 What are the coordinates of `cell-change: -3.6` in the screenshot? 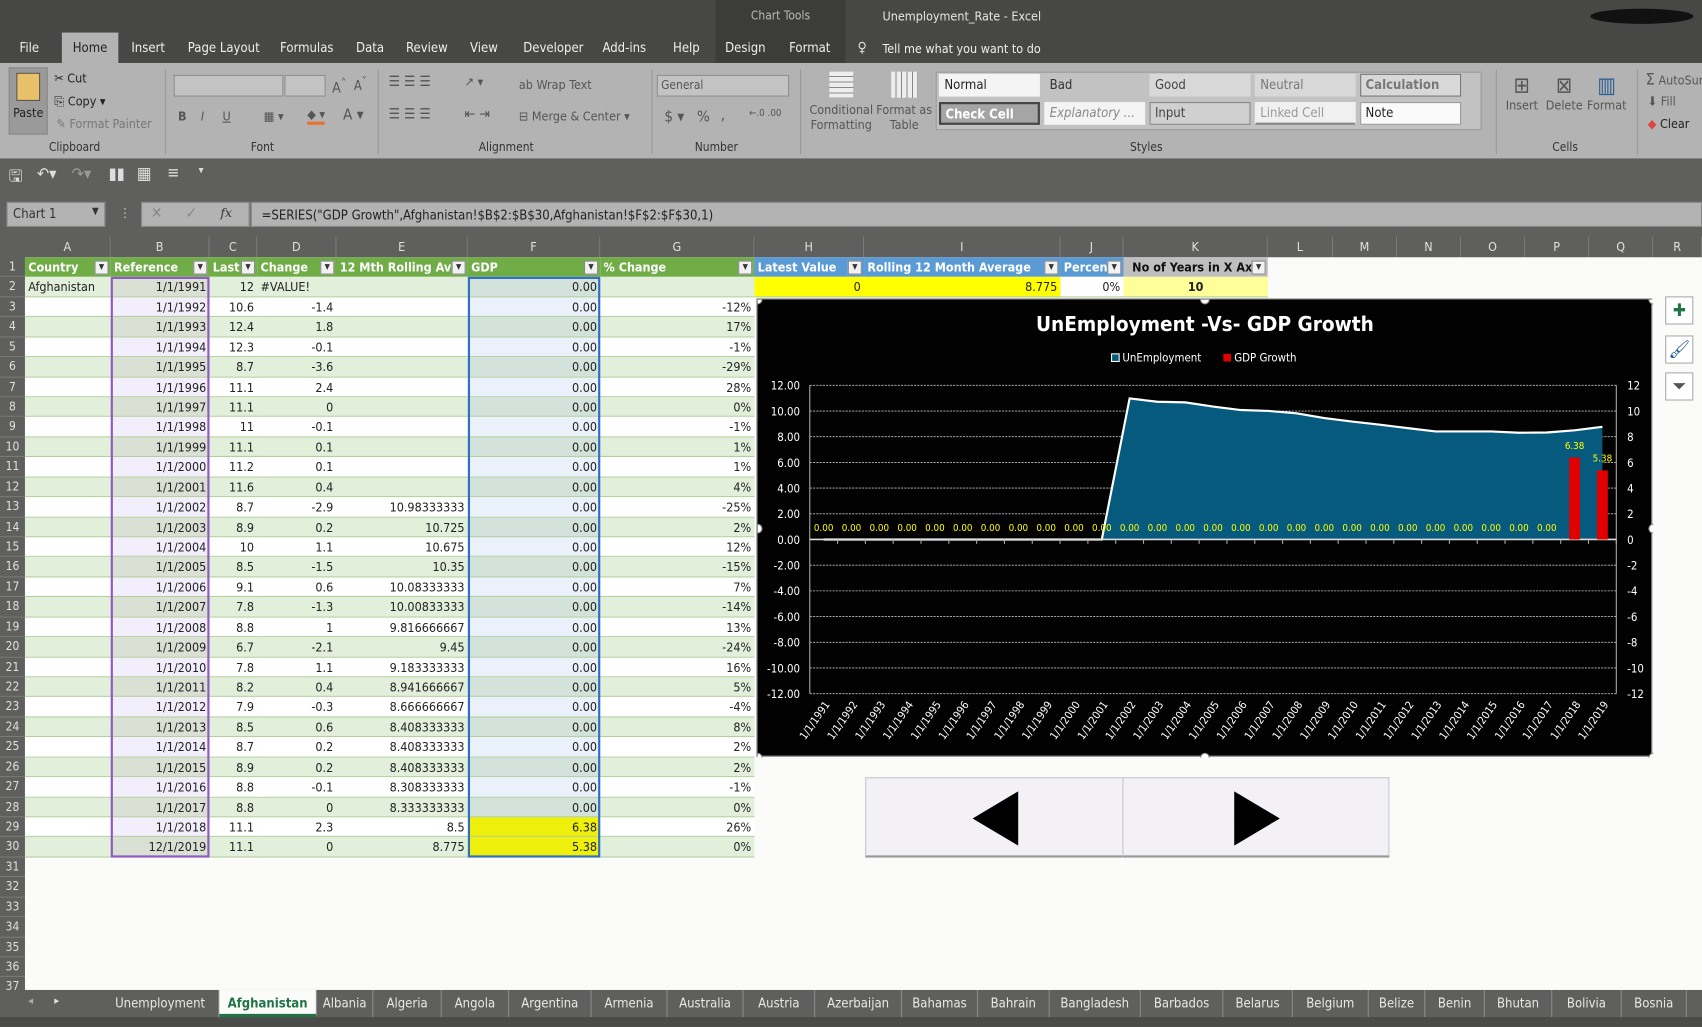 It's located at (297, 367).